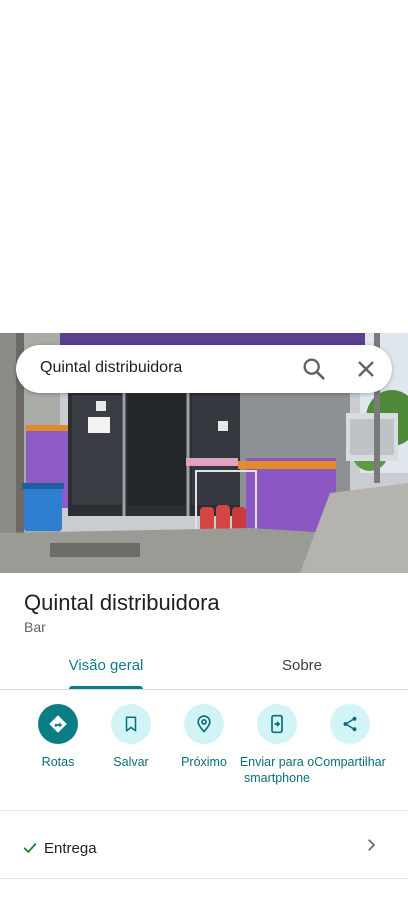 The width and height of the screenshot is (408, 906). Describe the element at coordinates (204, 762) in the screenshot. I see `nearby-label: Próximo` at that location.